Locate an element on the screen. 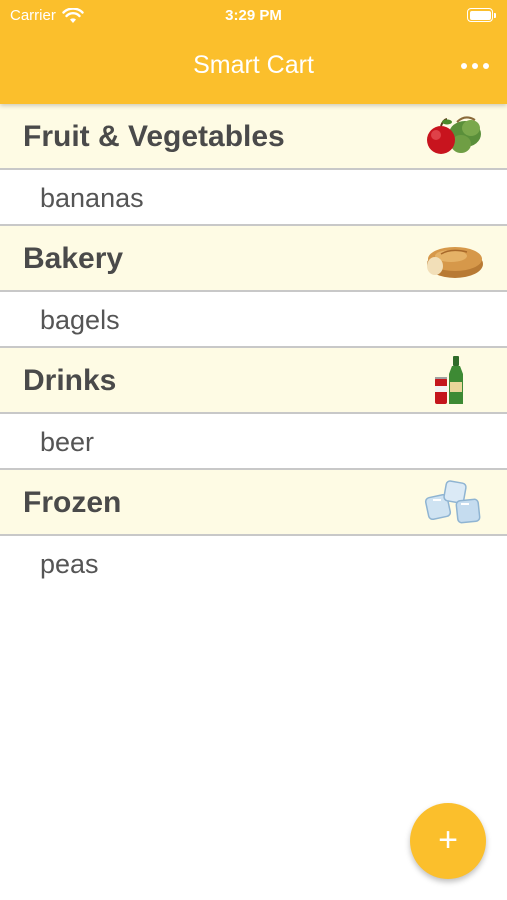 The image size is (507, 900). status-bar: Carrier 3:29 PM is located at coordinates (253, 16).